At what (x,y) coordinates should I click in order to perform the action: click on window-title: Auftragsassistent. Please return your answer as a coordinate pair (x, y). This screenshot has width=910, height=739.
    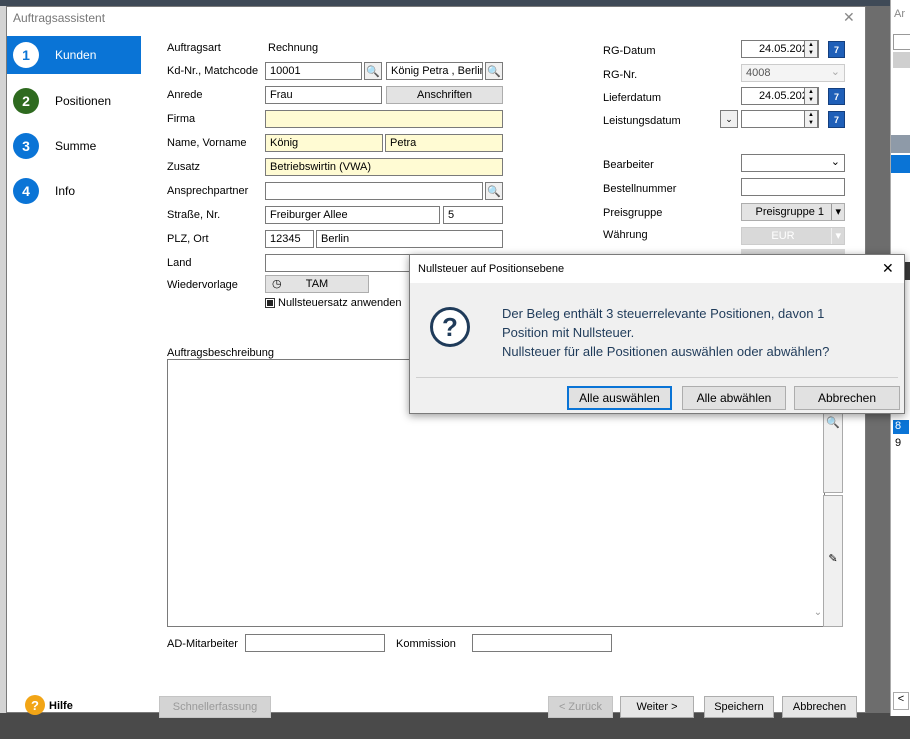
    Looking at the image, I should click on (59, 18).